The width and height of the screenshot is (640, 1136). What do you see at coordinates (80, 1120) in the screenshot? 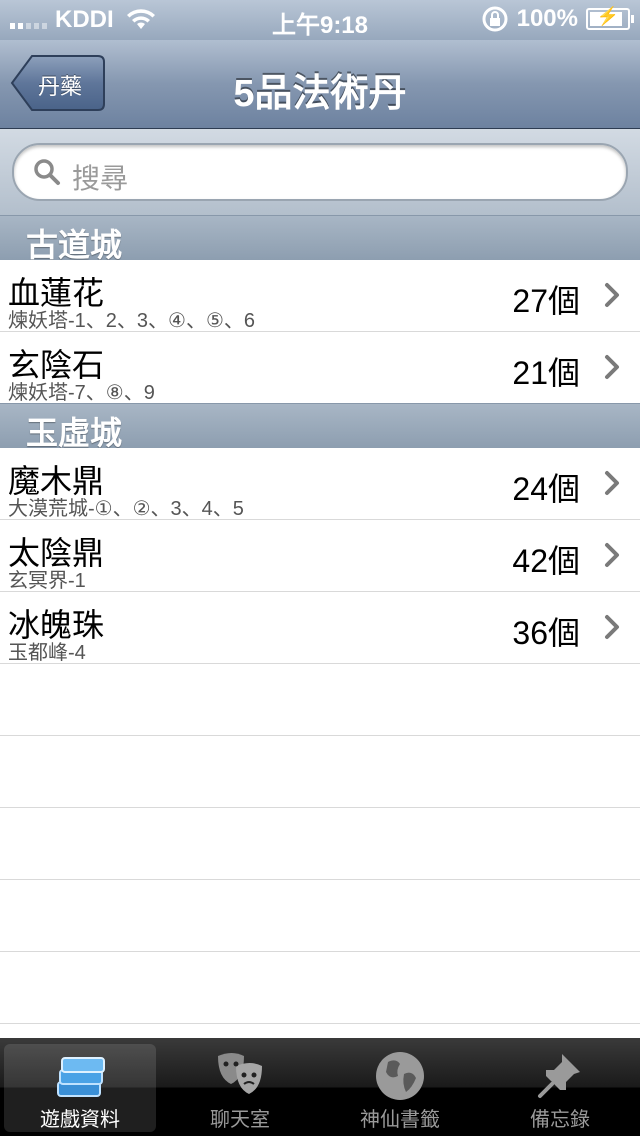
I see `tab-label: 遊戲資料` at bounding box center [80, 1120].